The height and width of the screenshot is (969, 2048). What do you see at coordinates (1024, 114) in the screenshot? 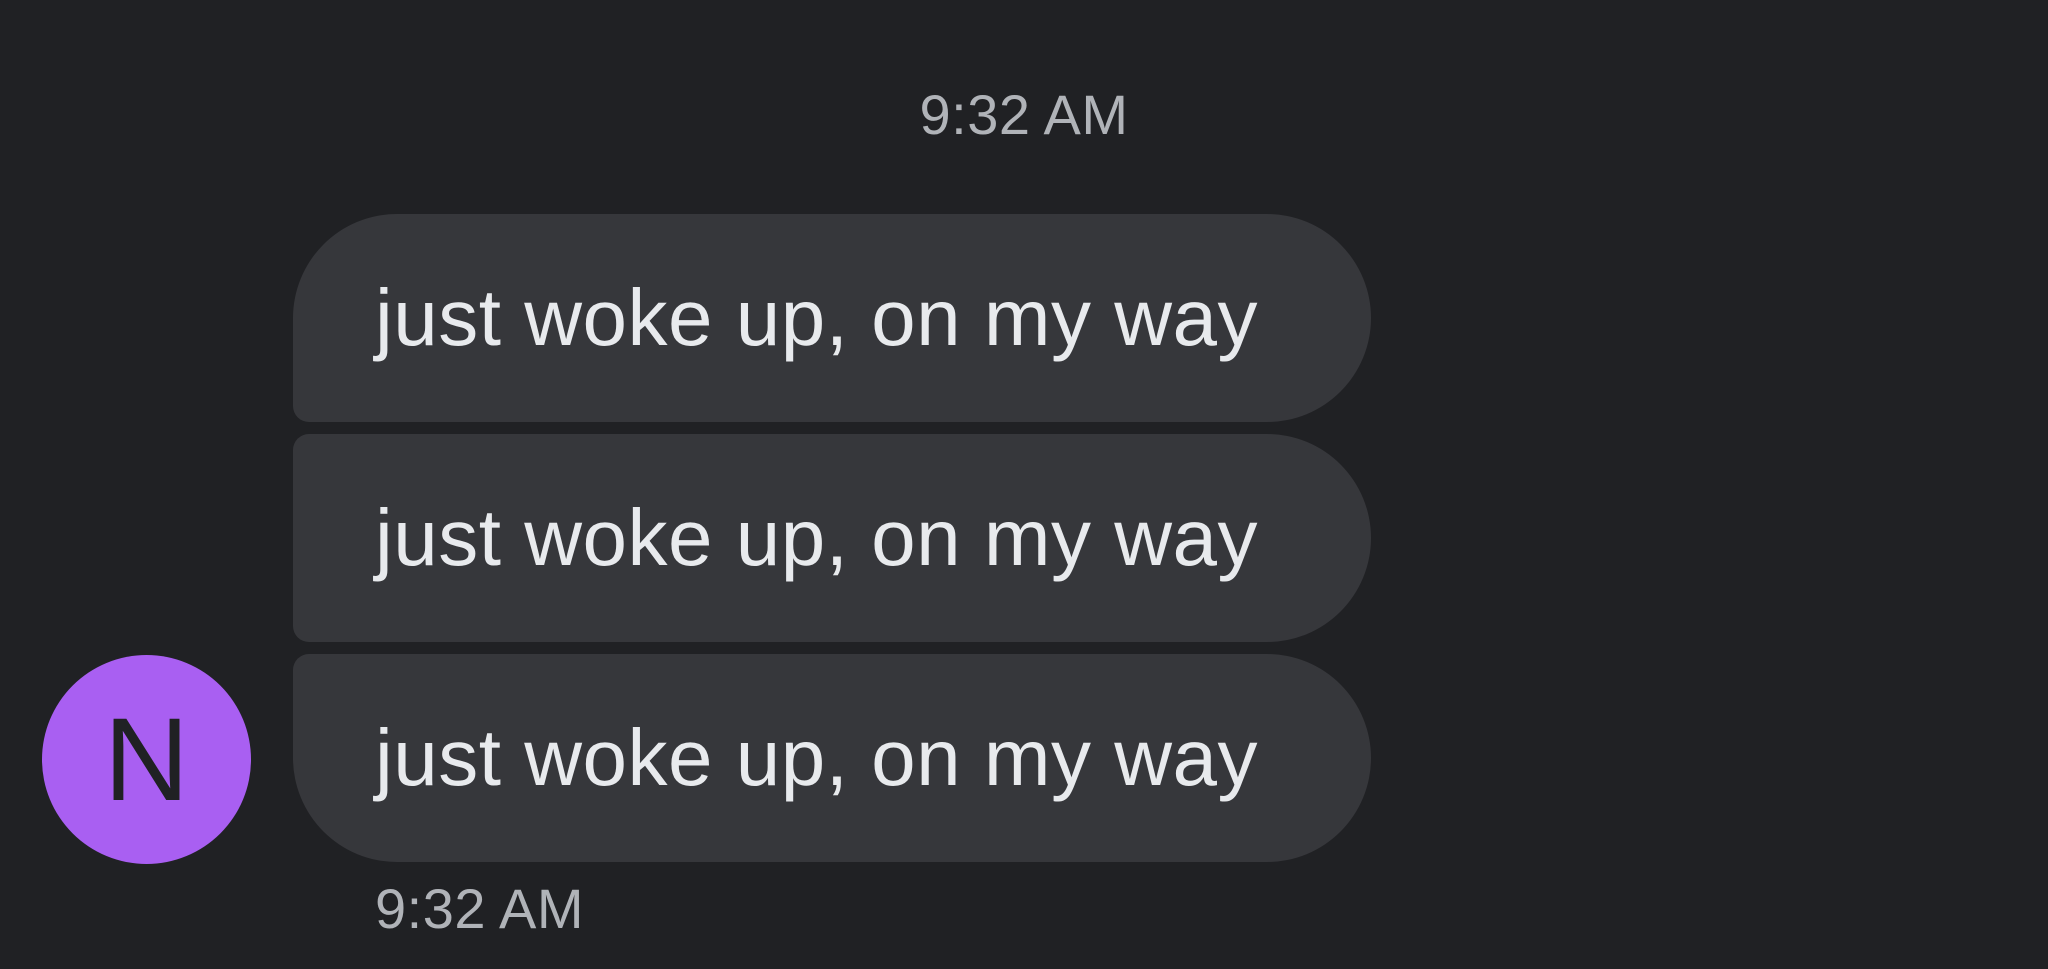
I see `conversation-timestamp: 9:32 AM` at bounding box center [1024, 114].